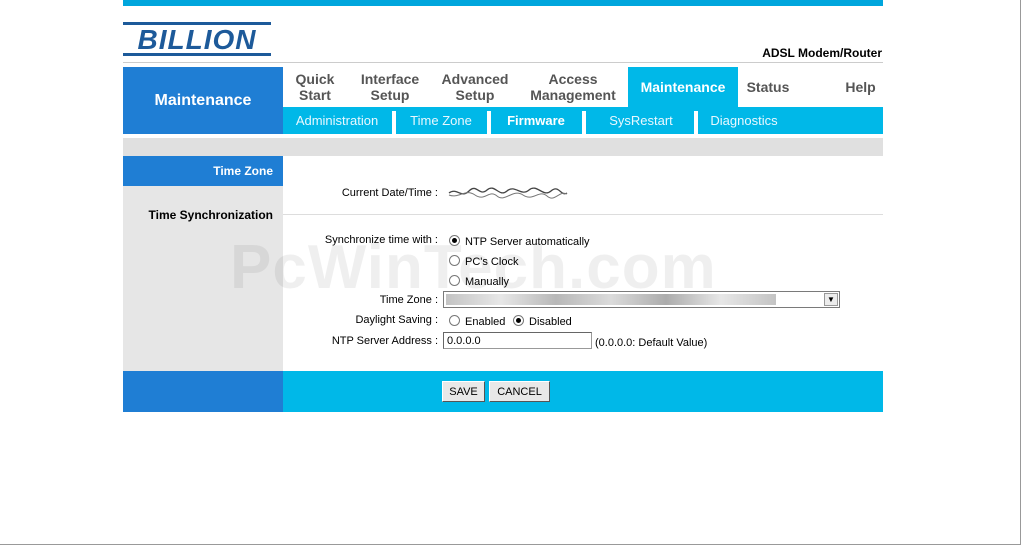 This screenshot has width=1022, height=546. I want to click on tab-label: Advanced, so click(475, 79).